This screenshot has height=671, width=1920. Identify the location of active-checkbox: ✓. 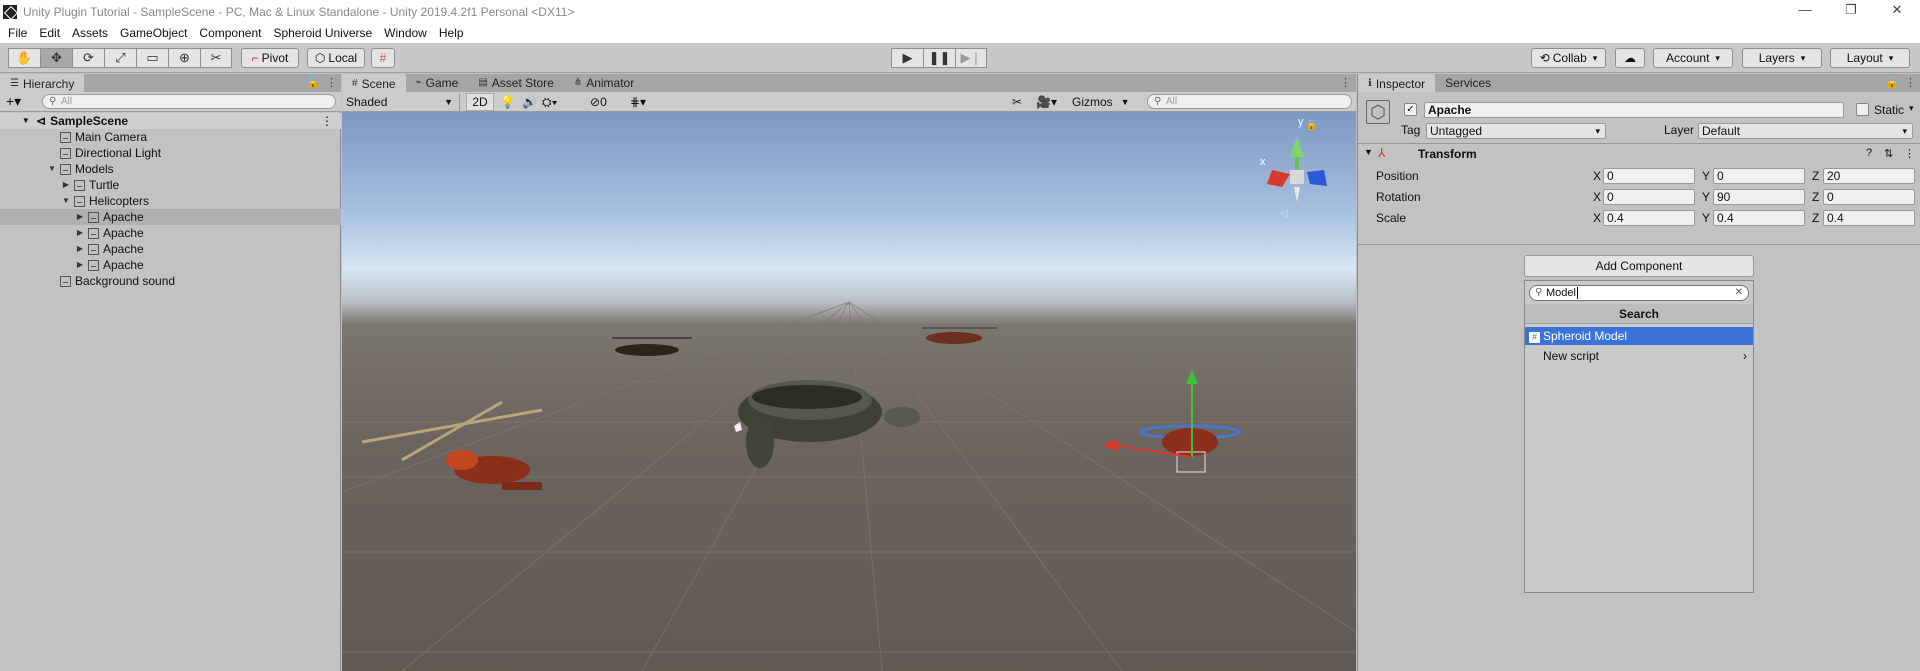
(1410, 109).